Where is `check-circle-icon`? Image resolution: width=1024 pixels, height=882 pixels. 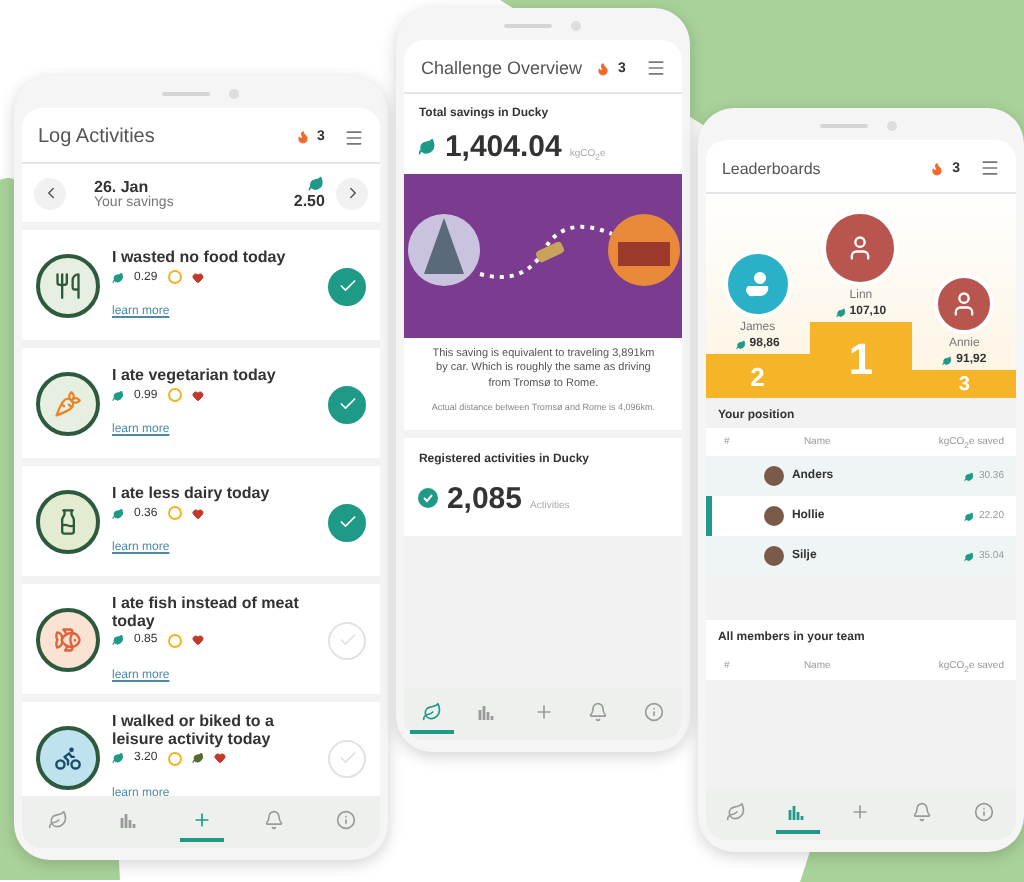
check-circle-icon is located at coordinates (428, 498).